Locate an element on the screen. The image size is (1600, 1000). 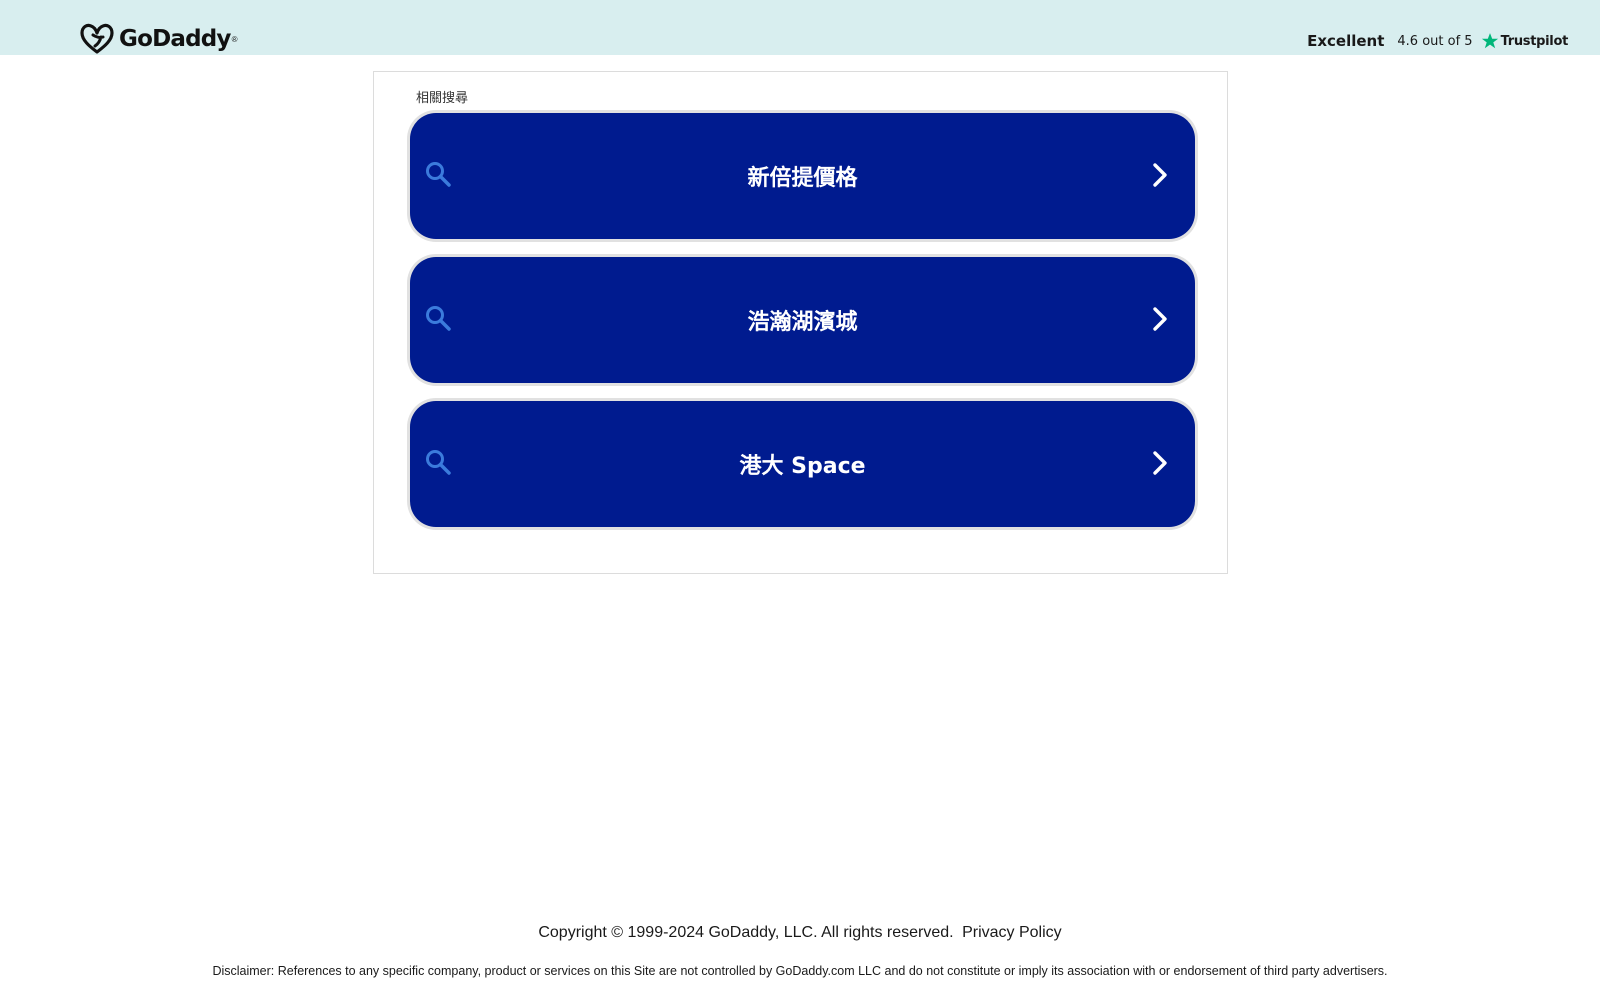
godaddy-logo: GoDaddy ® is located at coordinates (158, 39).